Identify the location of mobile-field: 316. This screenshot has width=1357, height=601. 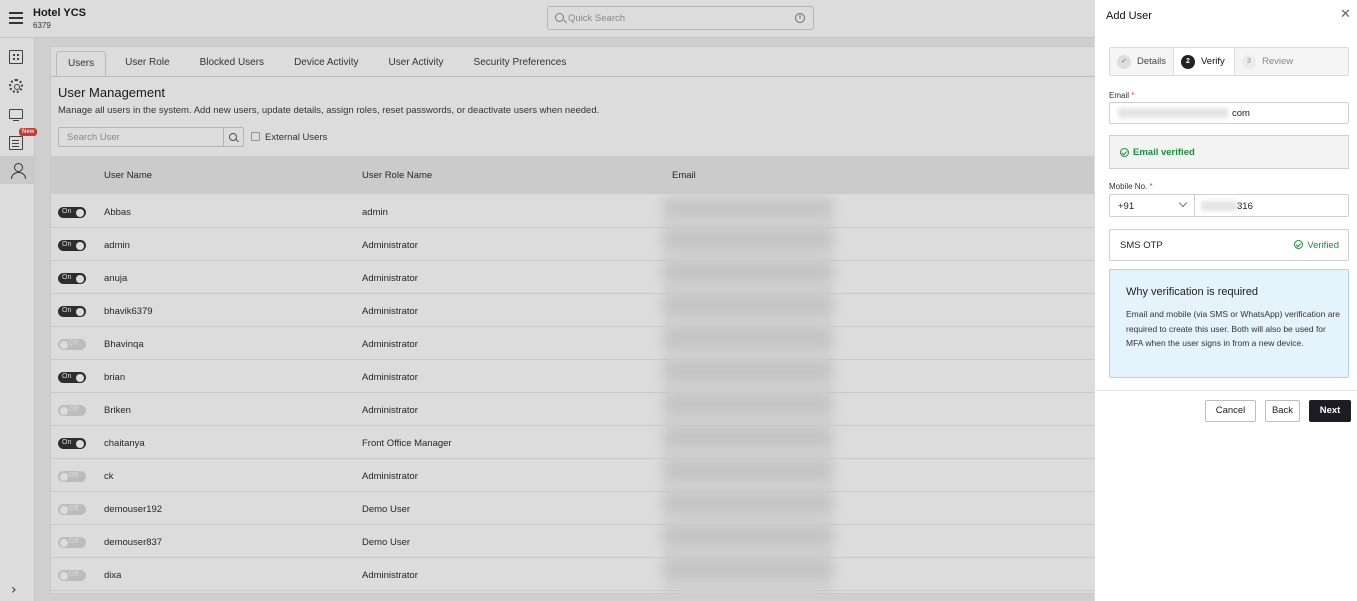
(1272, 205).